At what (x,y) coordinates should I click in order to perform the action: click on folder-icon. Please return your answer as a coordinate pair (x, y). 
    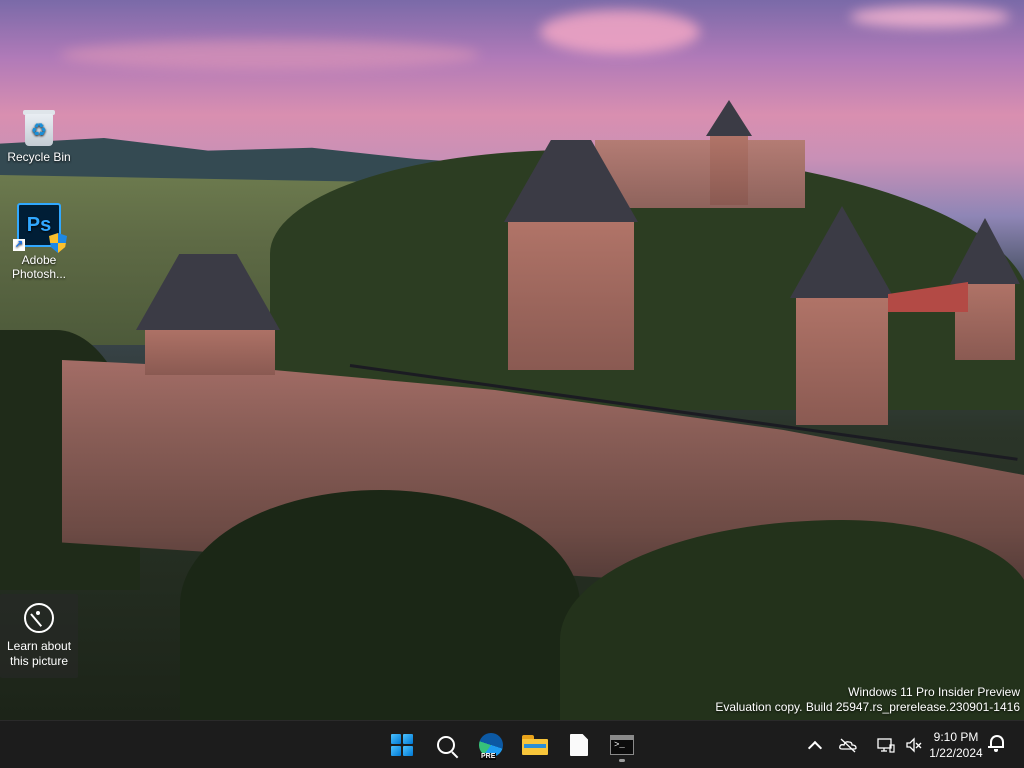
    Looking at the image, I should click on (535, 745).